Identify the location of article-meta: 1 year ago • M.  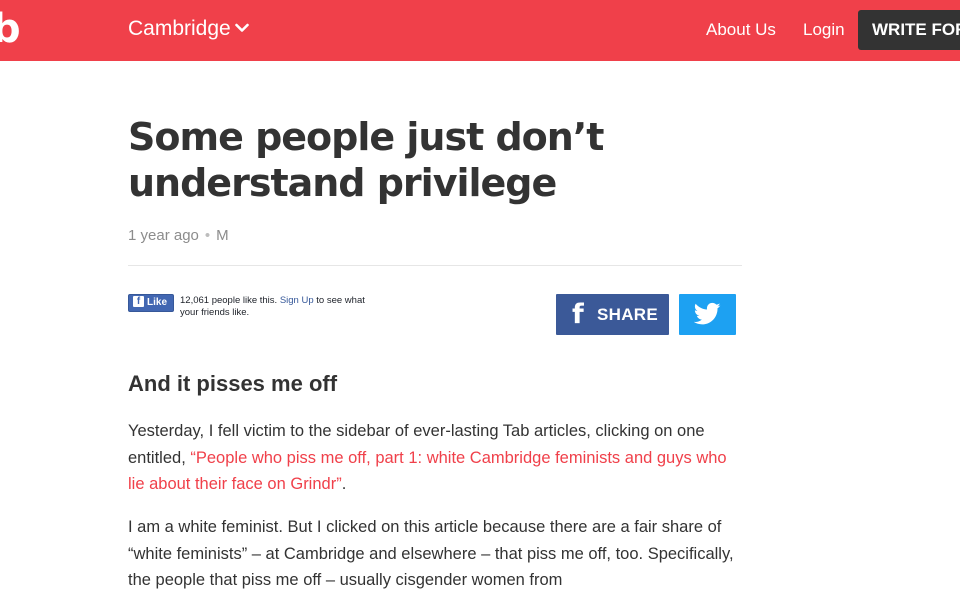
(178, 236).